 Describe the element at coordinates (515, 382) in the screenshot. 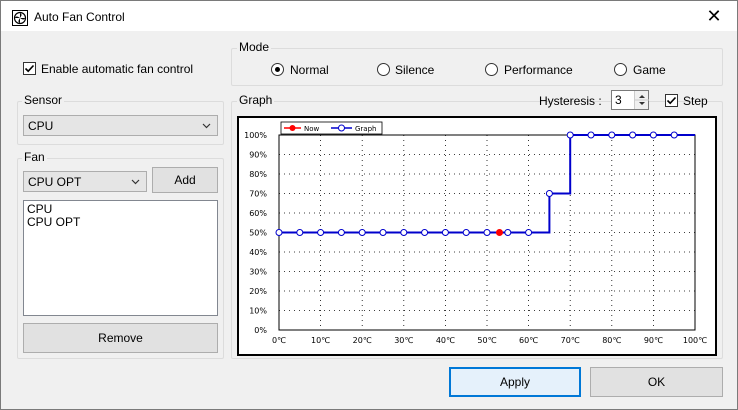

I see `apply-button: Apply` at that location.